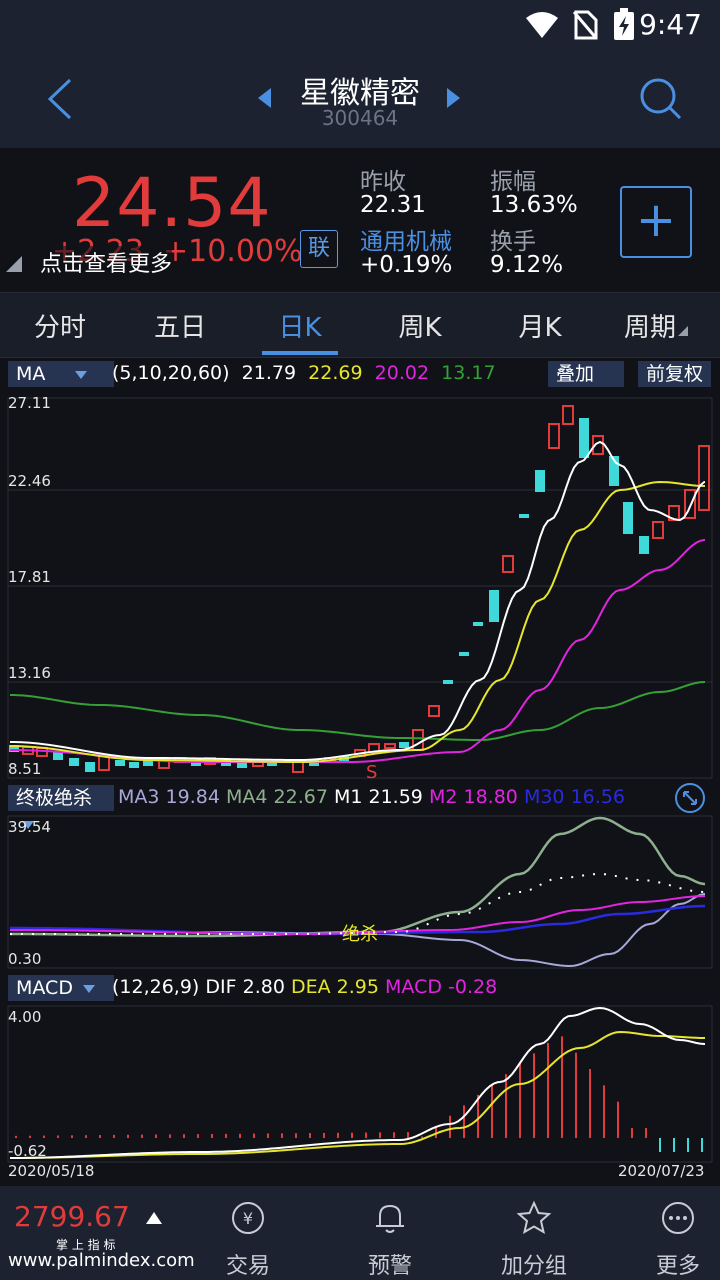 Image resolution: width=720 pixels, height=1280 pixels. I want to click on sector-change: +0.19%, so click(406, 265).